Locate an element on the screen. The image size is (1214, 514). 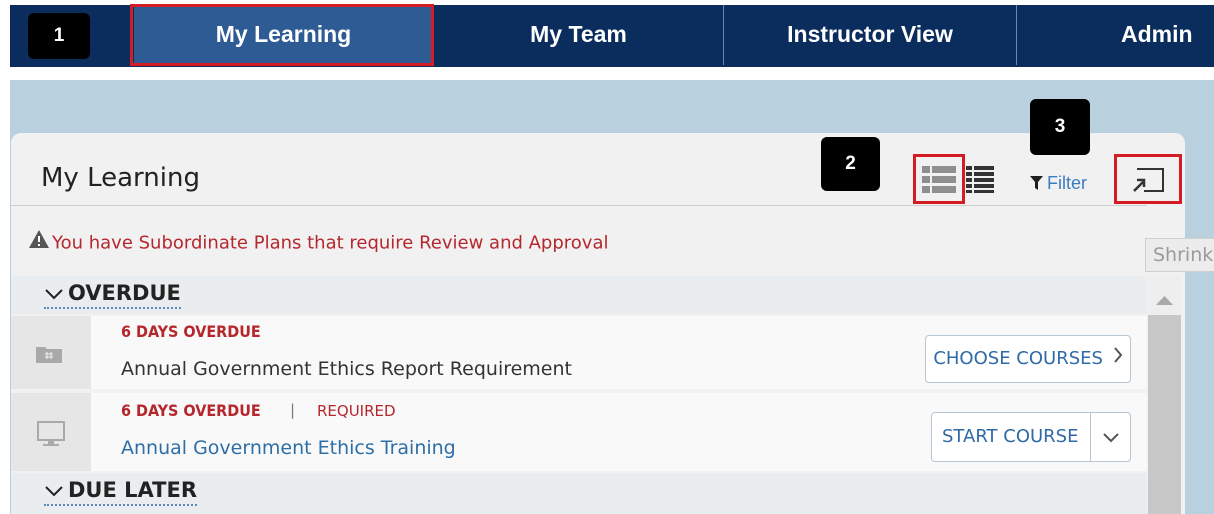
section-header: OVERDUE is located at coordinates (112, 294).